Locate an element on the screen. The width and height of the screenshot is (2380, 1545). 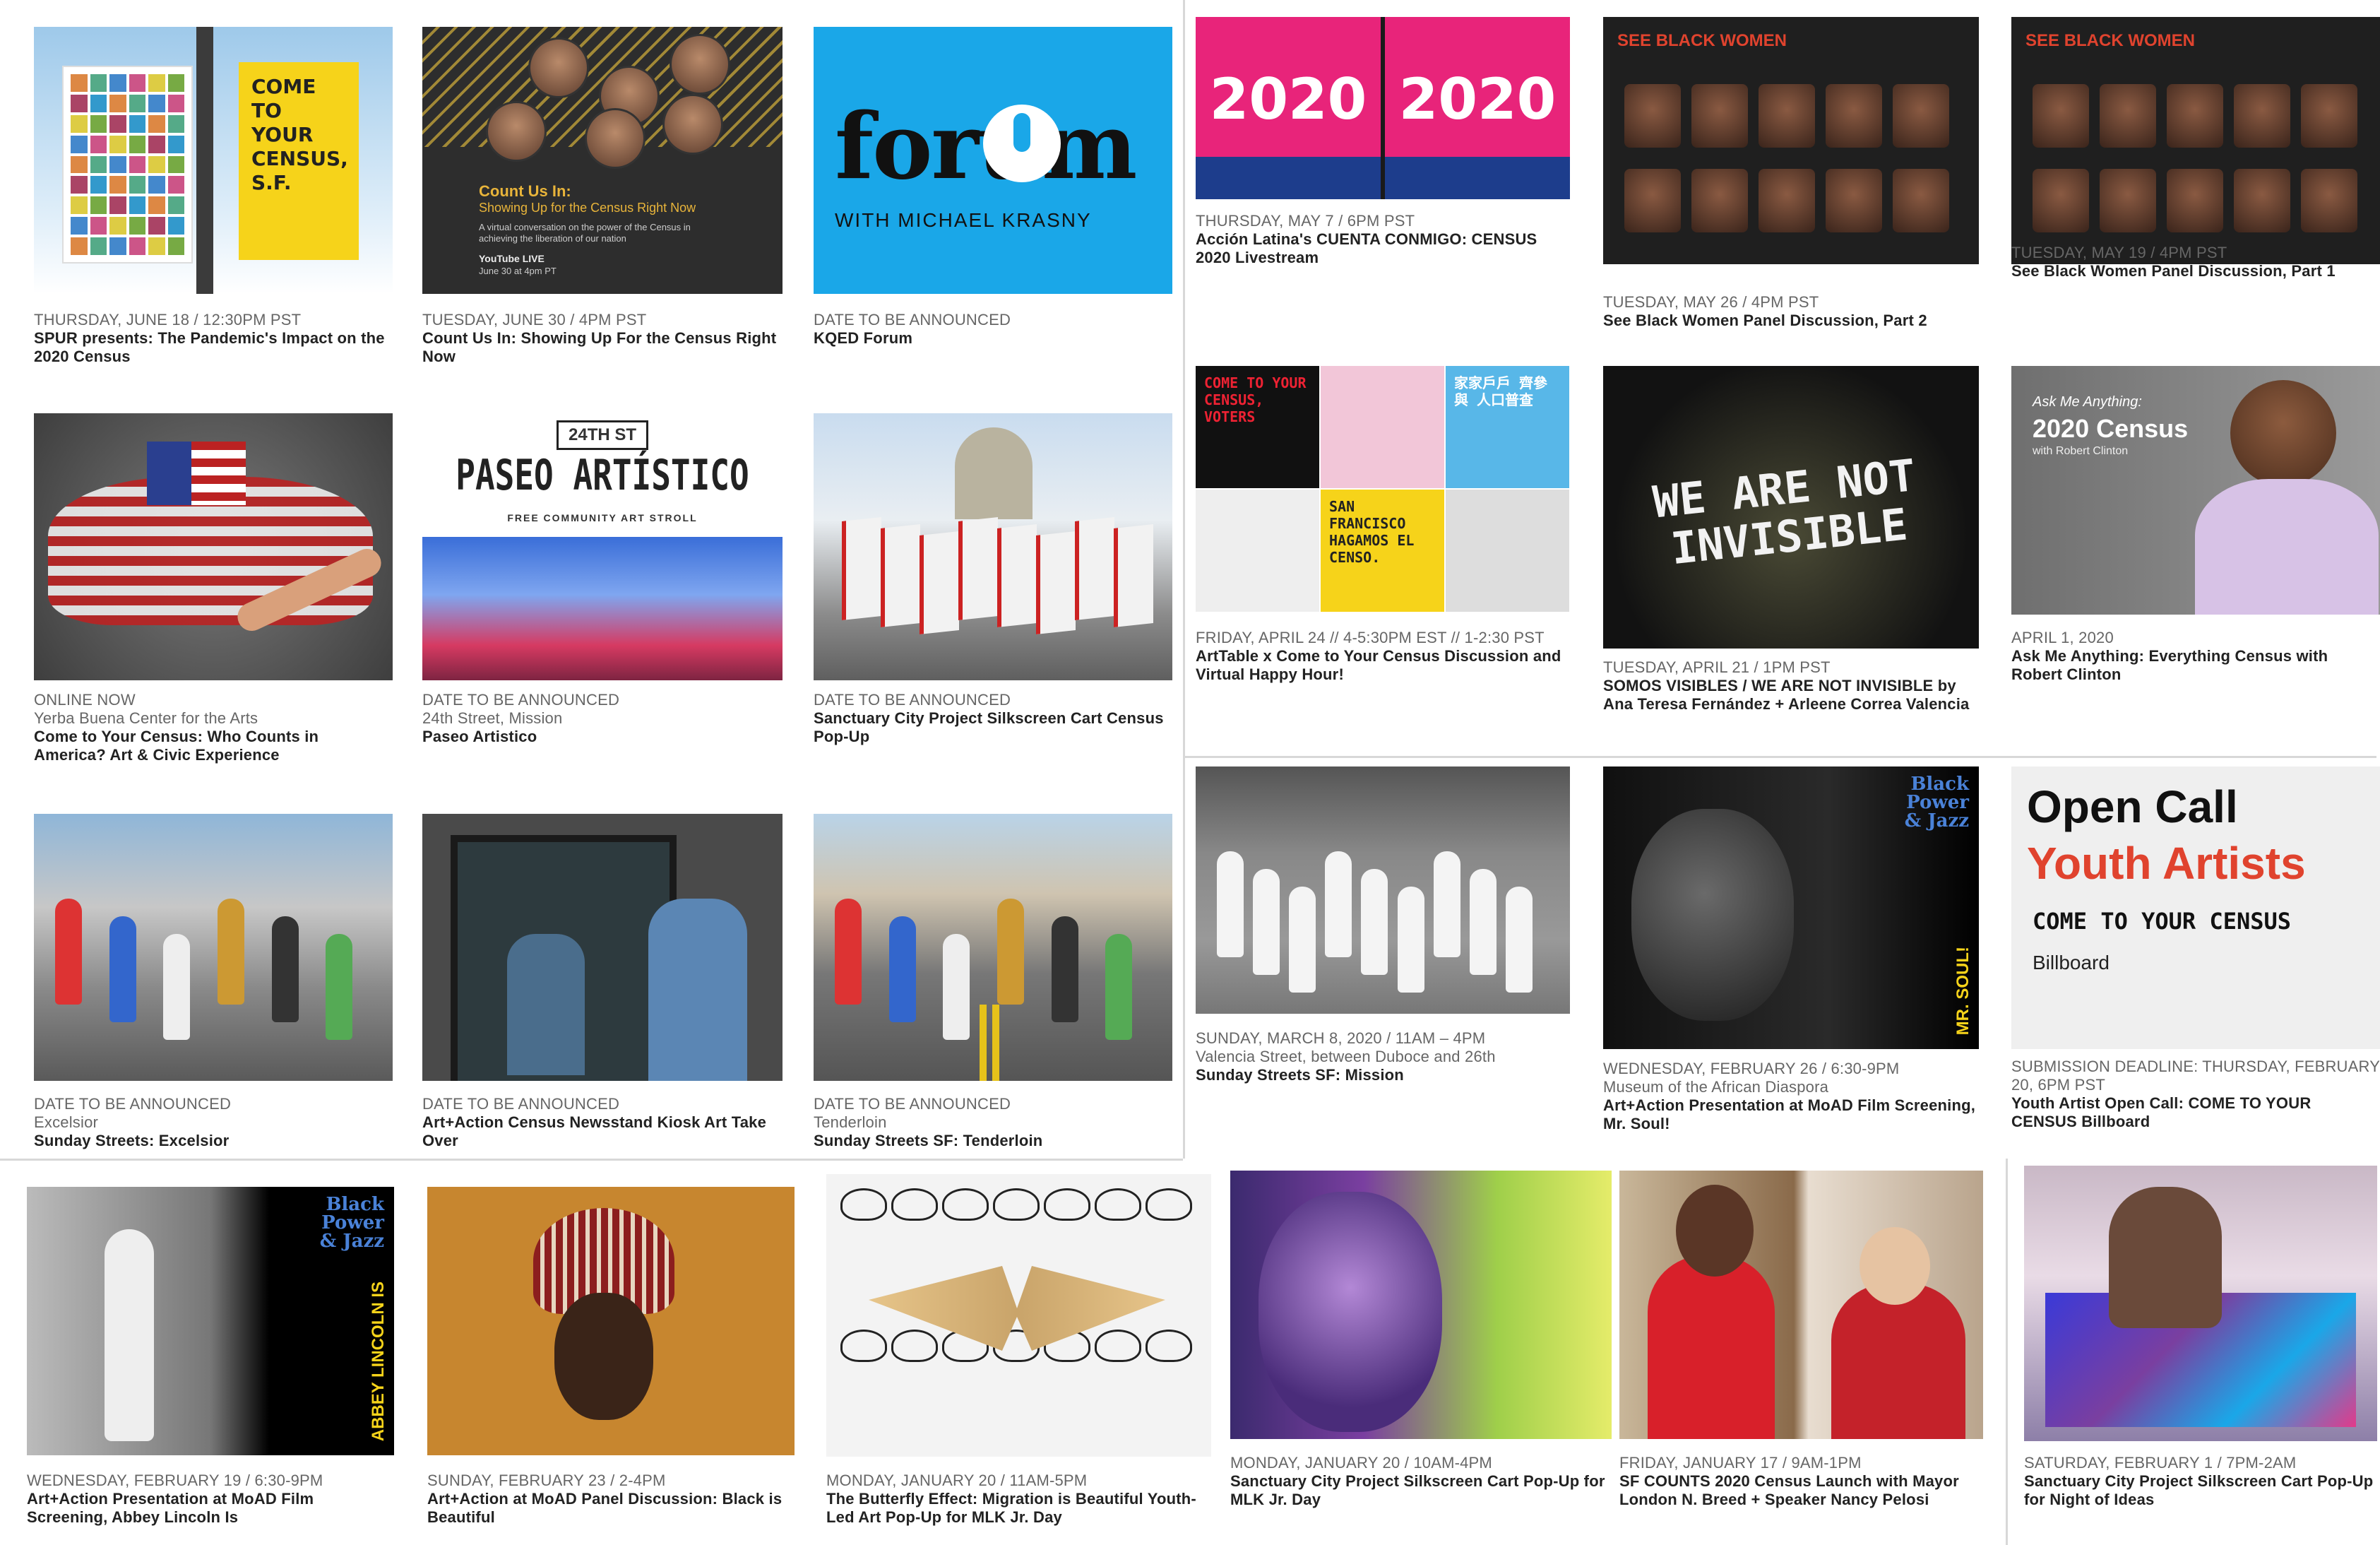
countus-heading: Count Us In: is located at coordinates (525, 191).